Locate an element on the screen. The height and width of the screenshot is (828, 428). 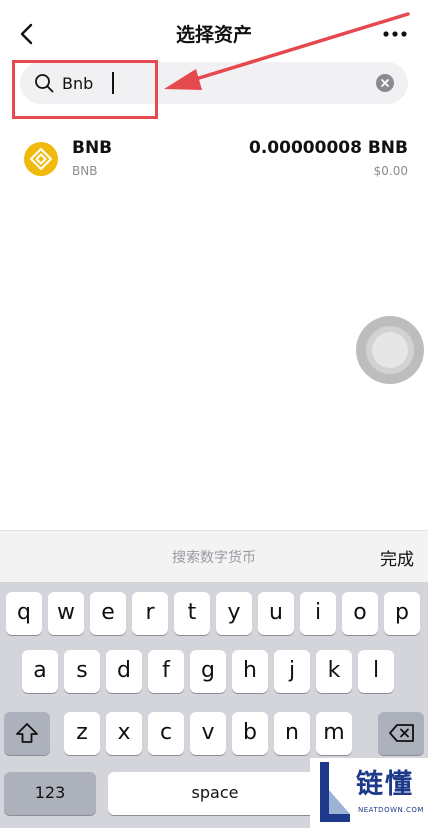
shift-arrow-icon is located at coordinates (27, 733).